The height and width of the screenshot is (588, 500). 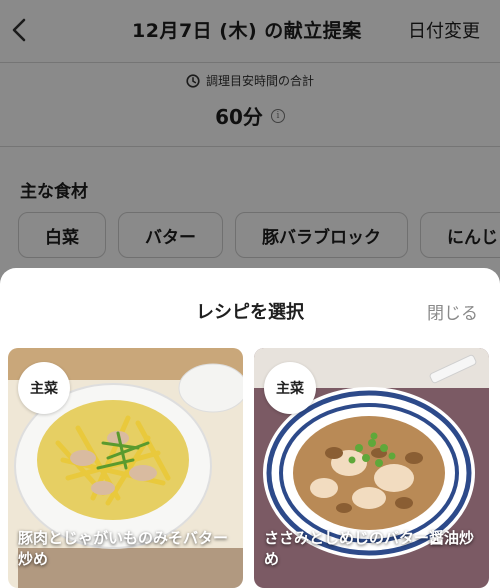 I want to click on close-button: 閉じる, so click(x=452, y=311).